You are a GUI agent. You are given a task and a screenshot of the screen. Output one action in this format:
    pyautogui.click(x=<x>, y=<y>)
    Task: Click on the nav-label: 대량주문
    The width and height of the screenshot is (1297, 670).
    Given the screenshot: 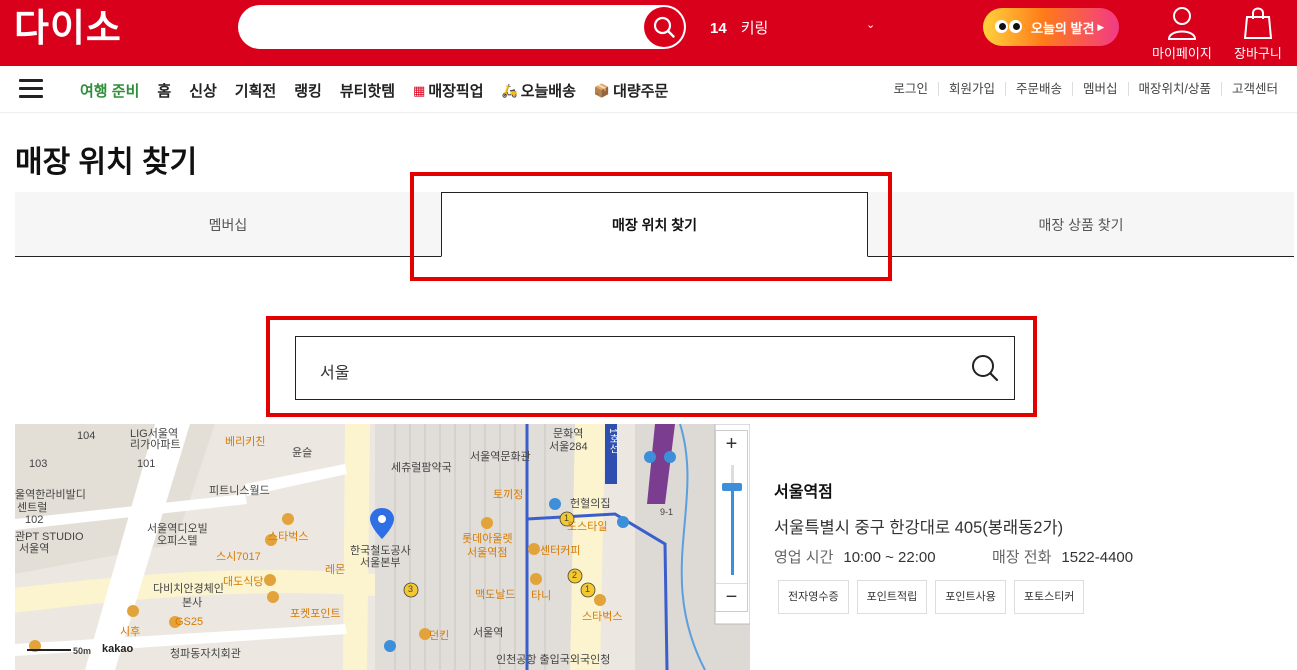 What is the action you would take?
    pyautogui.click(x=641, y=91)
    